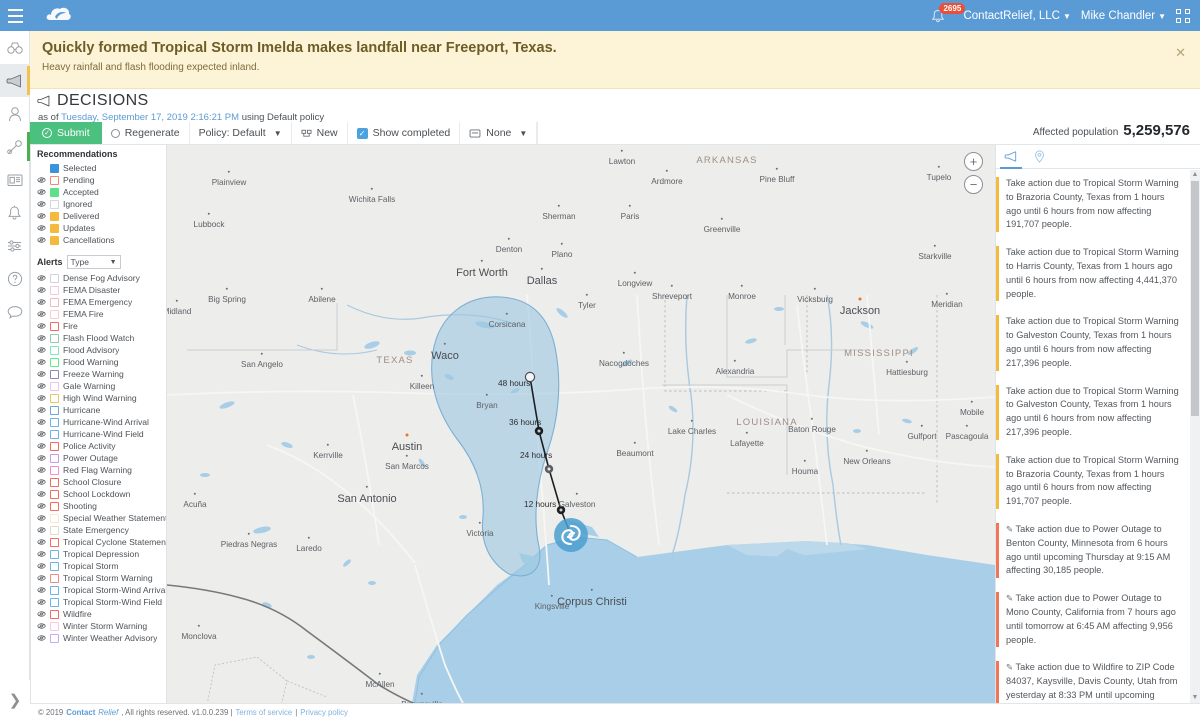  What do you see at coordinates (101, 518) in the screenshot?
I see `legend-alert-row: Special Weather Statement` at bounding box center [101, 518].